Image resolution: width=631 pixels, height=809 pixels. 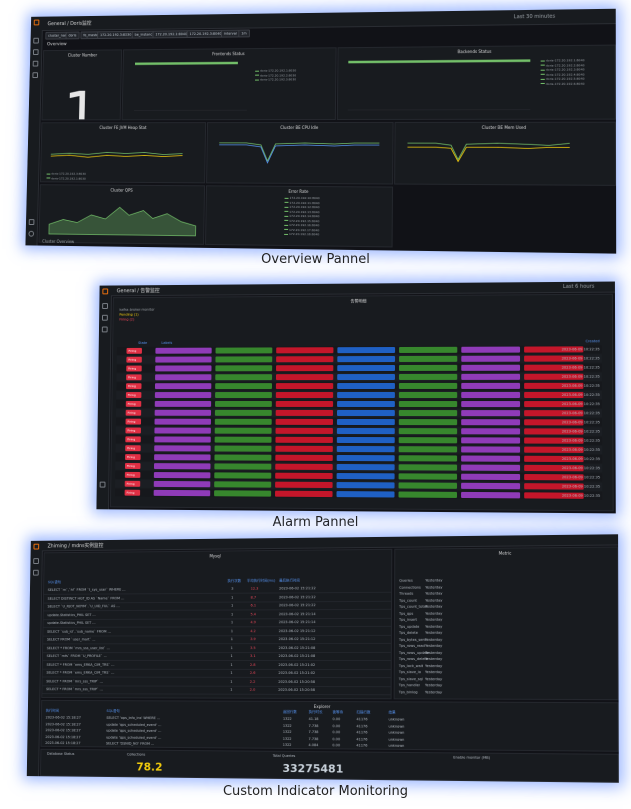 What do you see at coordinates (337, 712) in the screenshot?
I see `explorer-col-header: 锁等待` at bounding box center [337, 712].